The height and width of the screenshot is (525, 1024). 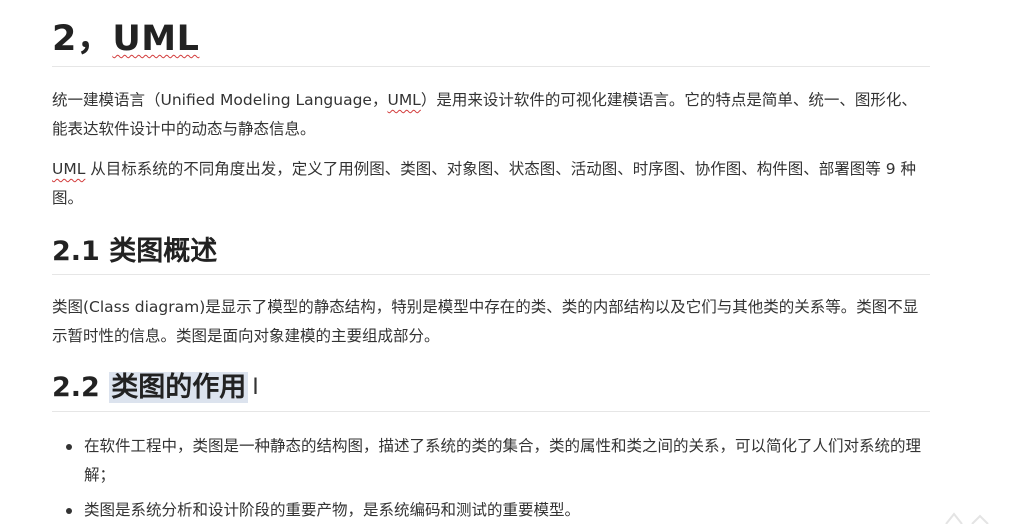 What do you see at coordinates (69, 169) in the screenshot?
I see `intro2-uml-term: UML` at bounding box center [69, 169].